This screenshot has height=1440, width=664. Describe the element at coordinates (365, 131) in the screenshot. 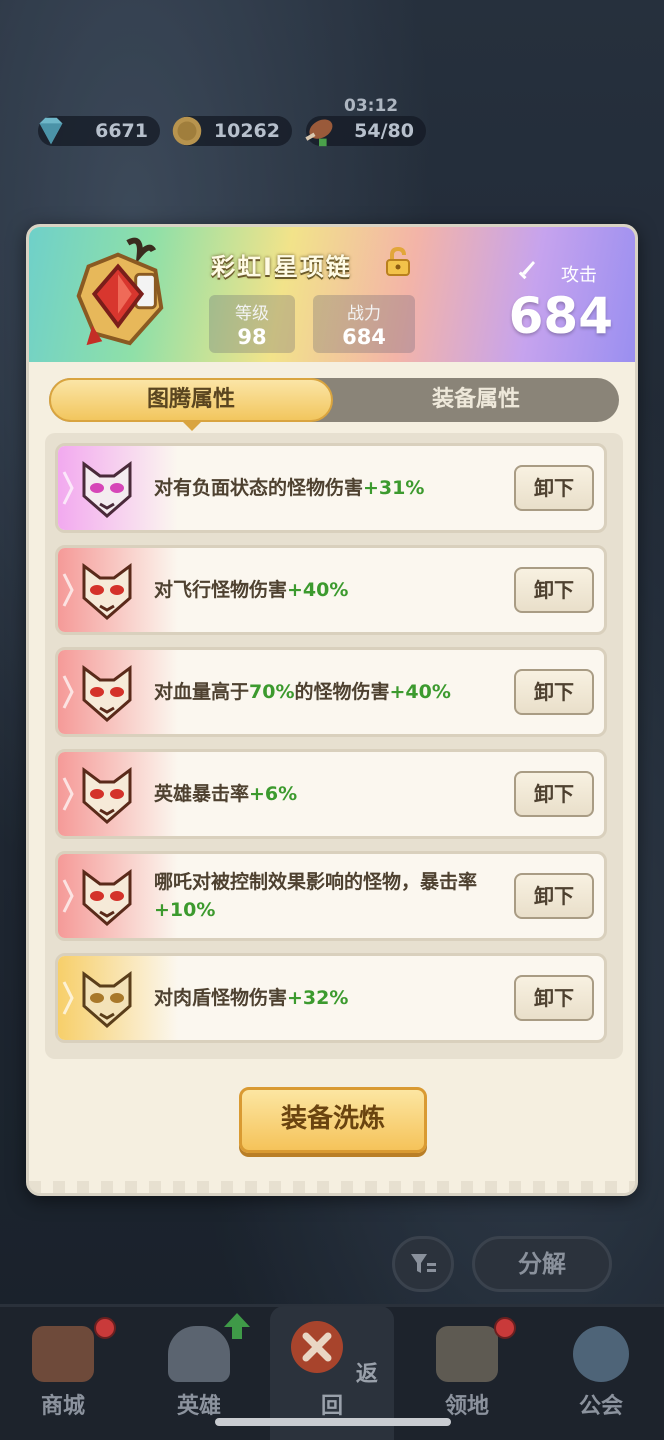

I see `stamina-counter: 54/80` at that location.